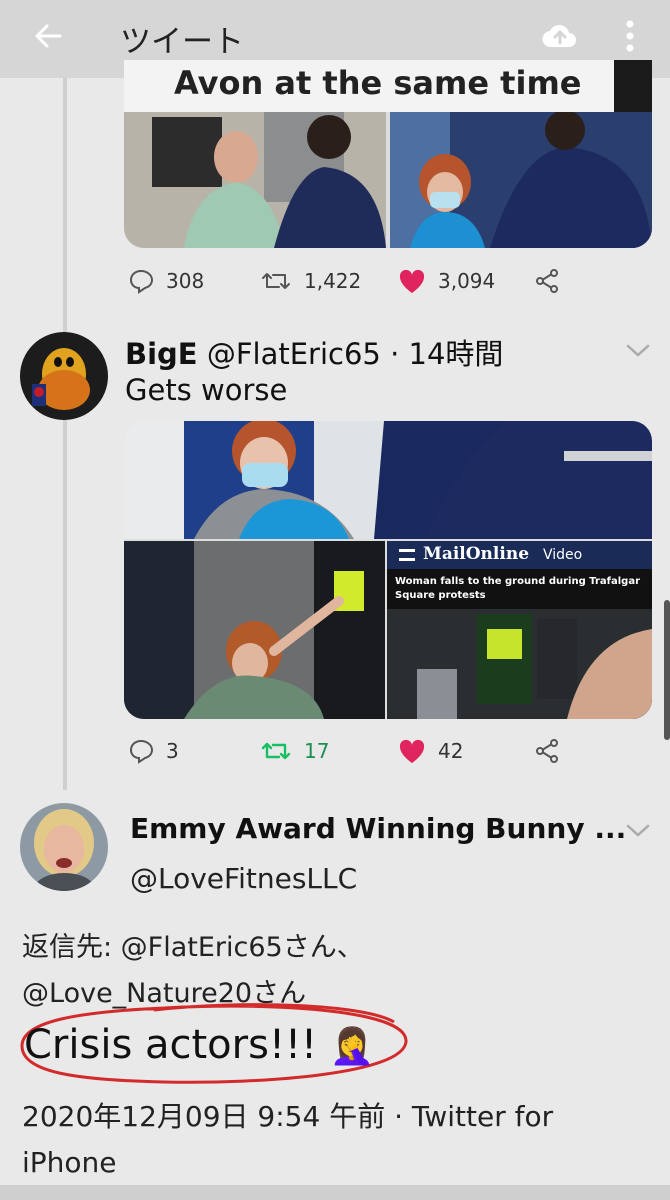  Describe the element at coordinates (563, 555) in the screenshot. I see `video-label: Video` at that location.